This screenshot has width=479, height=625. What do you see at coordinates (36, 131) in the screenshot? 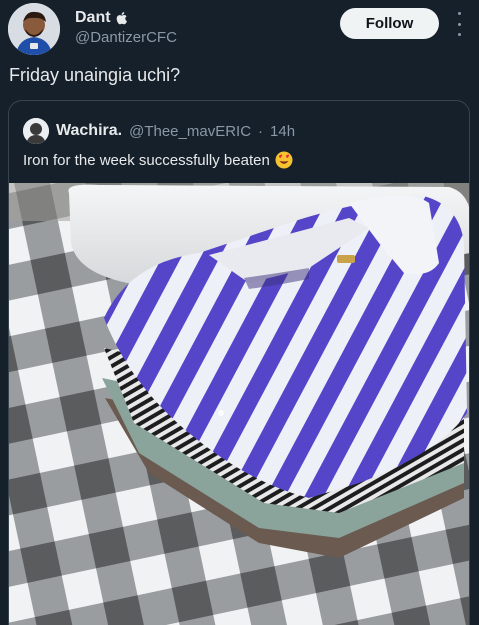
I see `quoted-avatar` at bounding box center [36, 131].